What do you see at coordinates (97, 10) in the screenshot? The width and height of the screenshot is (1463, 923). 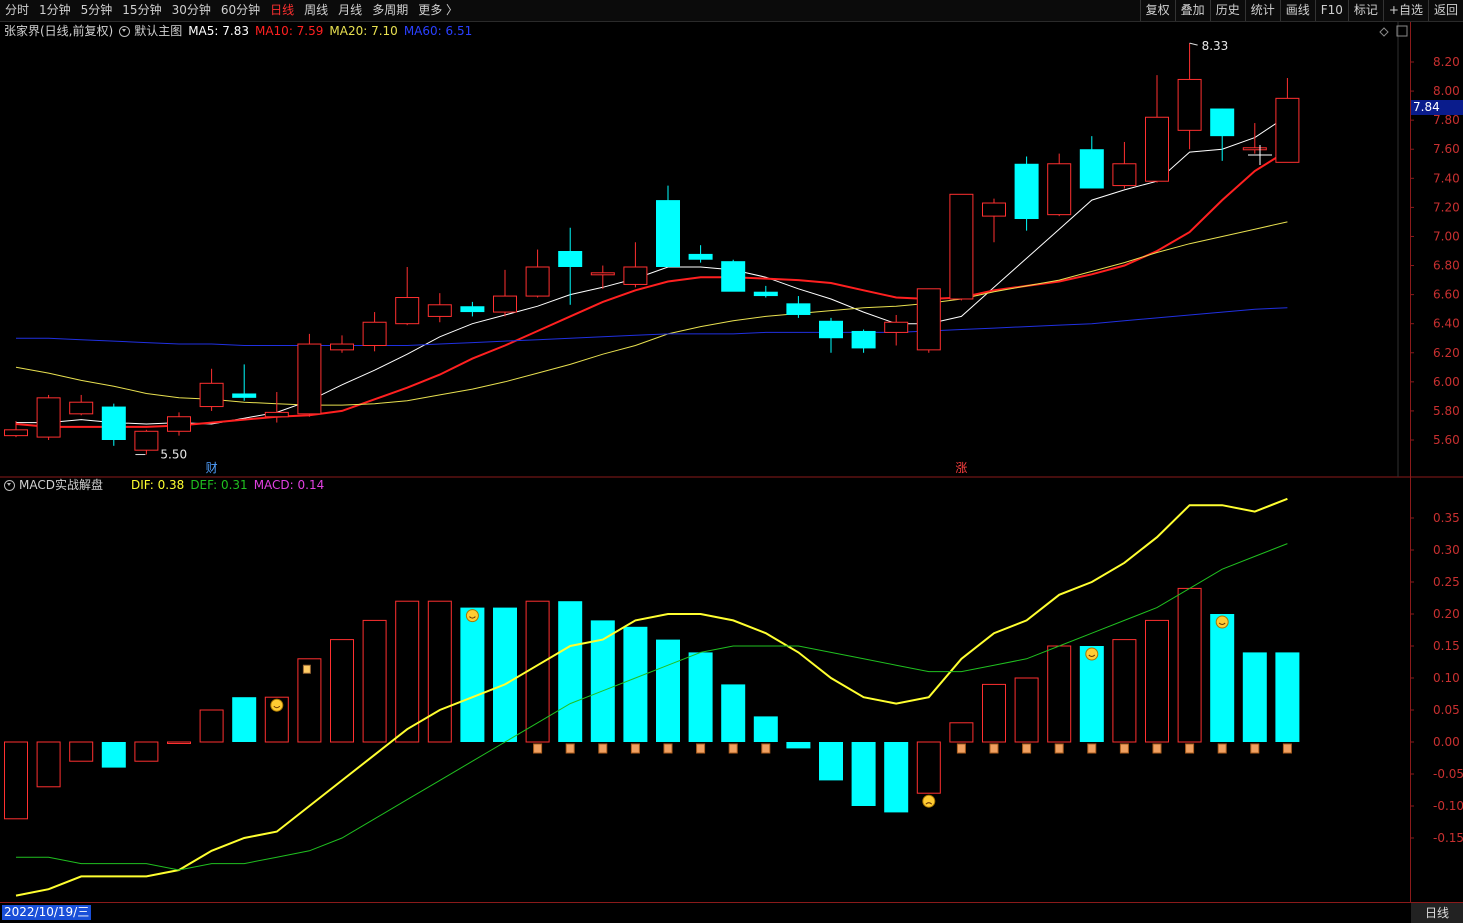 I see `period-2: 5分钟` at bounding box center [97, 10].